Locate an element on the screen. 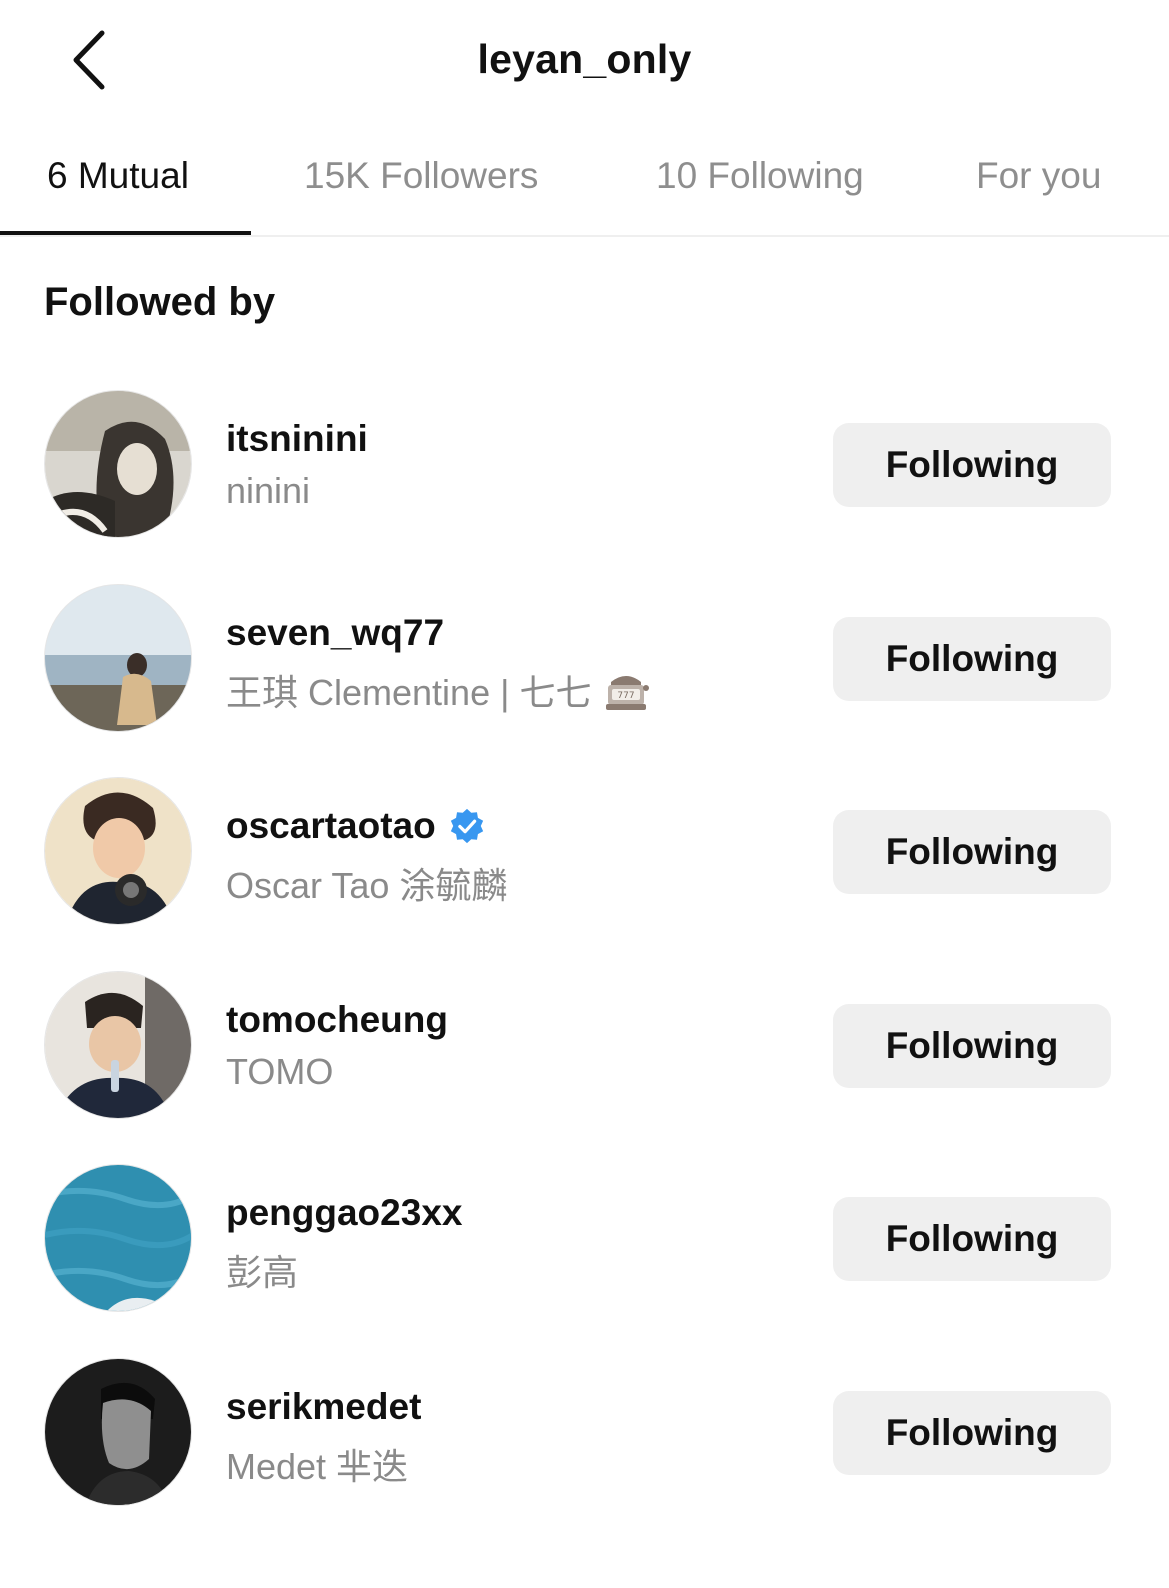 The image size is (1169, 1588). active-tab-indicator is located at coordinates (125, 233).